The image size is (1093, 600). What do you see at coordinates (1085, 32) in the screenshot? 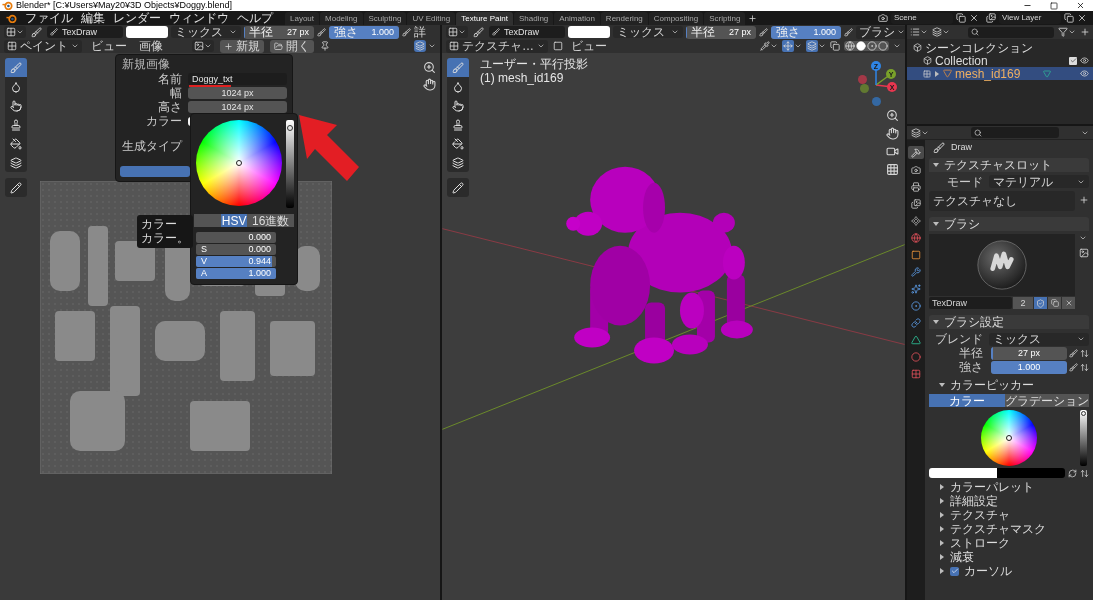
I see `new-collection-icon` at bounding box center [1085, 32].